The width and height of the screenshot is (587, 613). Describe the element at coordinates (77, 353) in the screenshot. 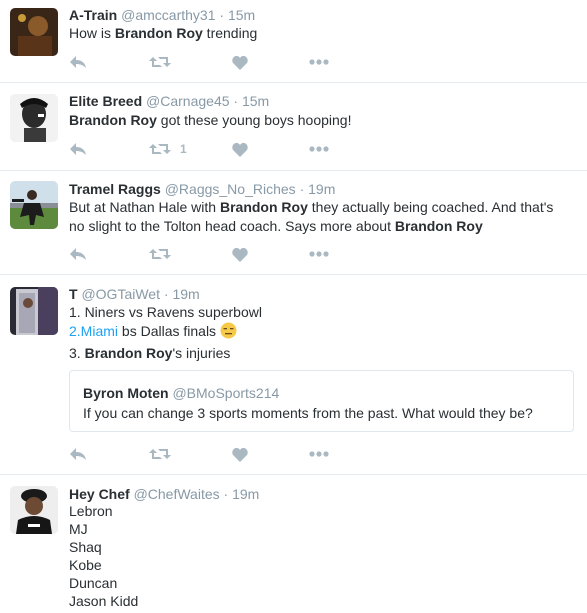

I see `text-segment: 3.` at that location.